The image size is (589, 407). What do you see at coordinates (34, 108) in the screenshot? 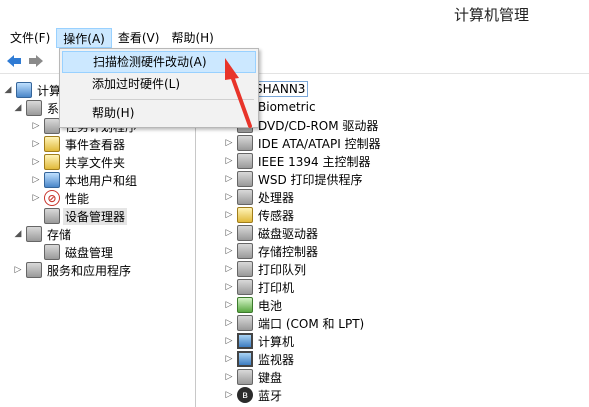
I see `system-tools-icon` at bounding box center [34, 108].